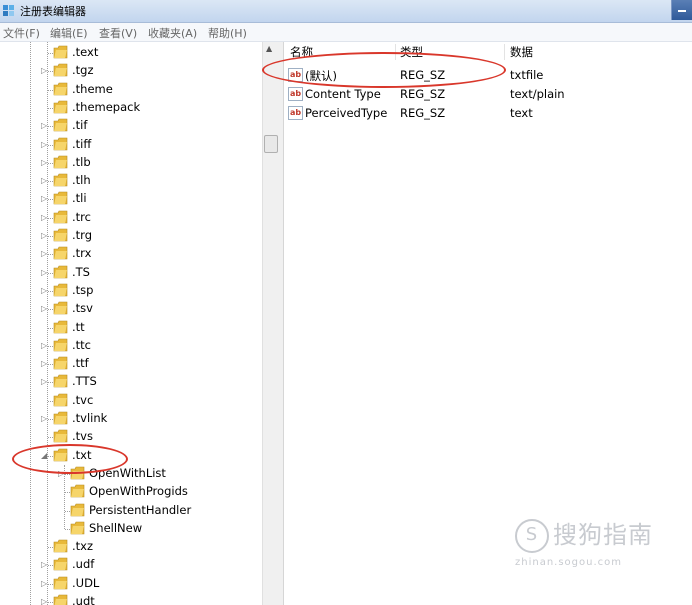  I want to click on menu-view: 查看(V), so click(118, 33).